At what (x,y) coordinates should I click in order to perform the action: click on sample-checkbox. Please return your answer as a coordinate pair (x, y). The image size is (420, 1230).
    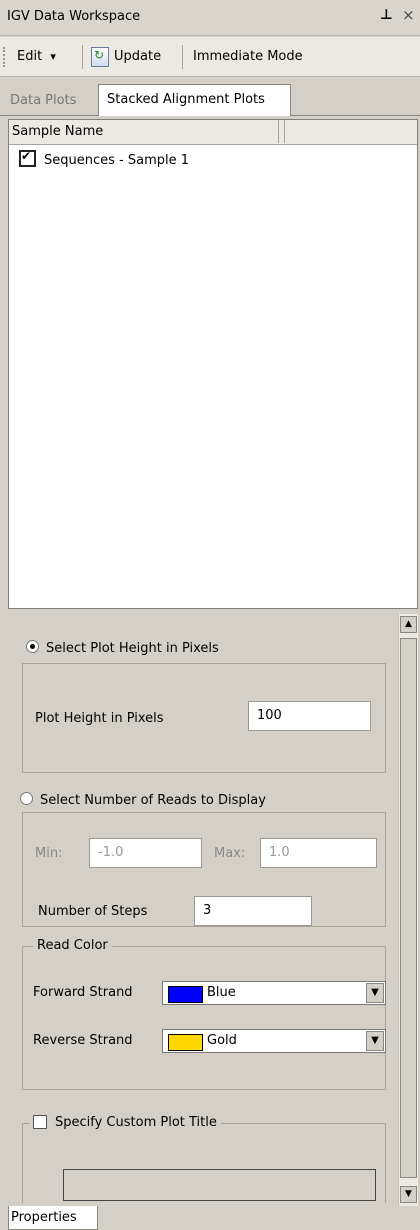
    Looking at the image, I should click on (27, 158).